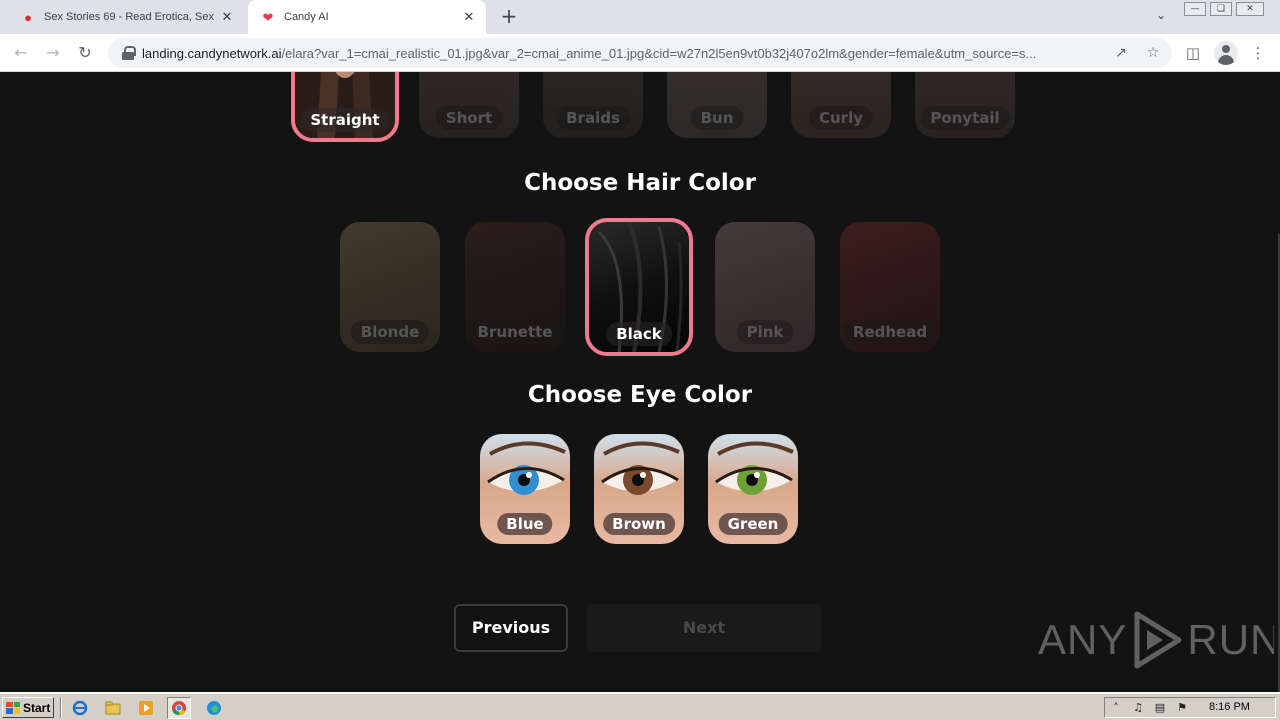  What do you see at coordinates (639, 287) in the screenshot?
I see `hair-color-card-black: Black` at bounding box center [639, 287].